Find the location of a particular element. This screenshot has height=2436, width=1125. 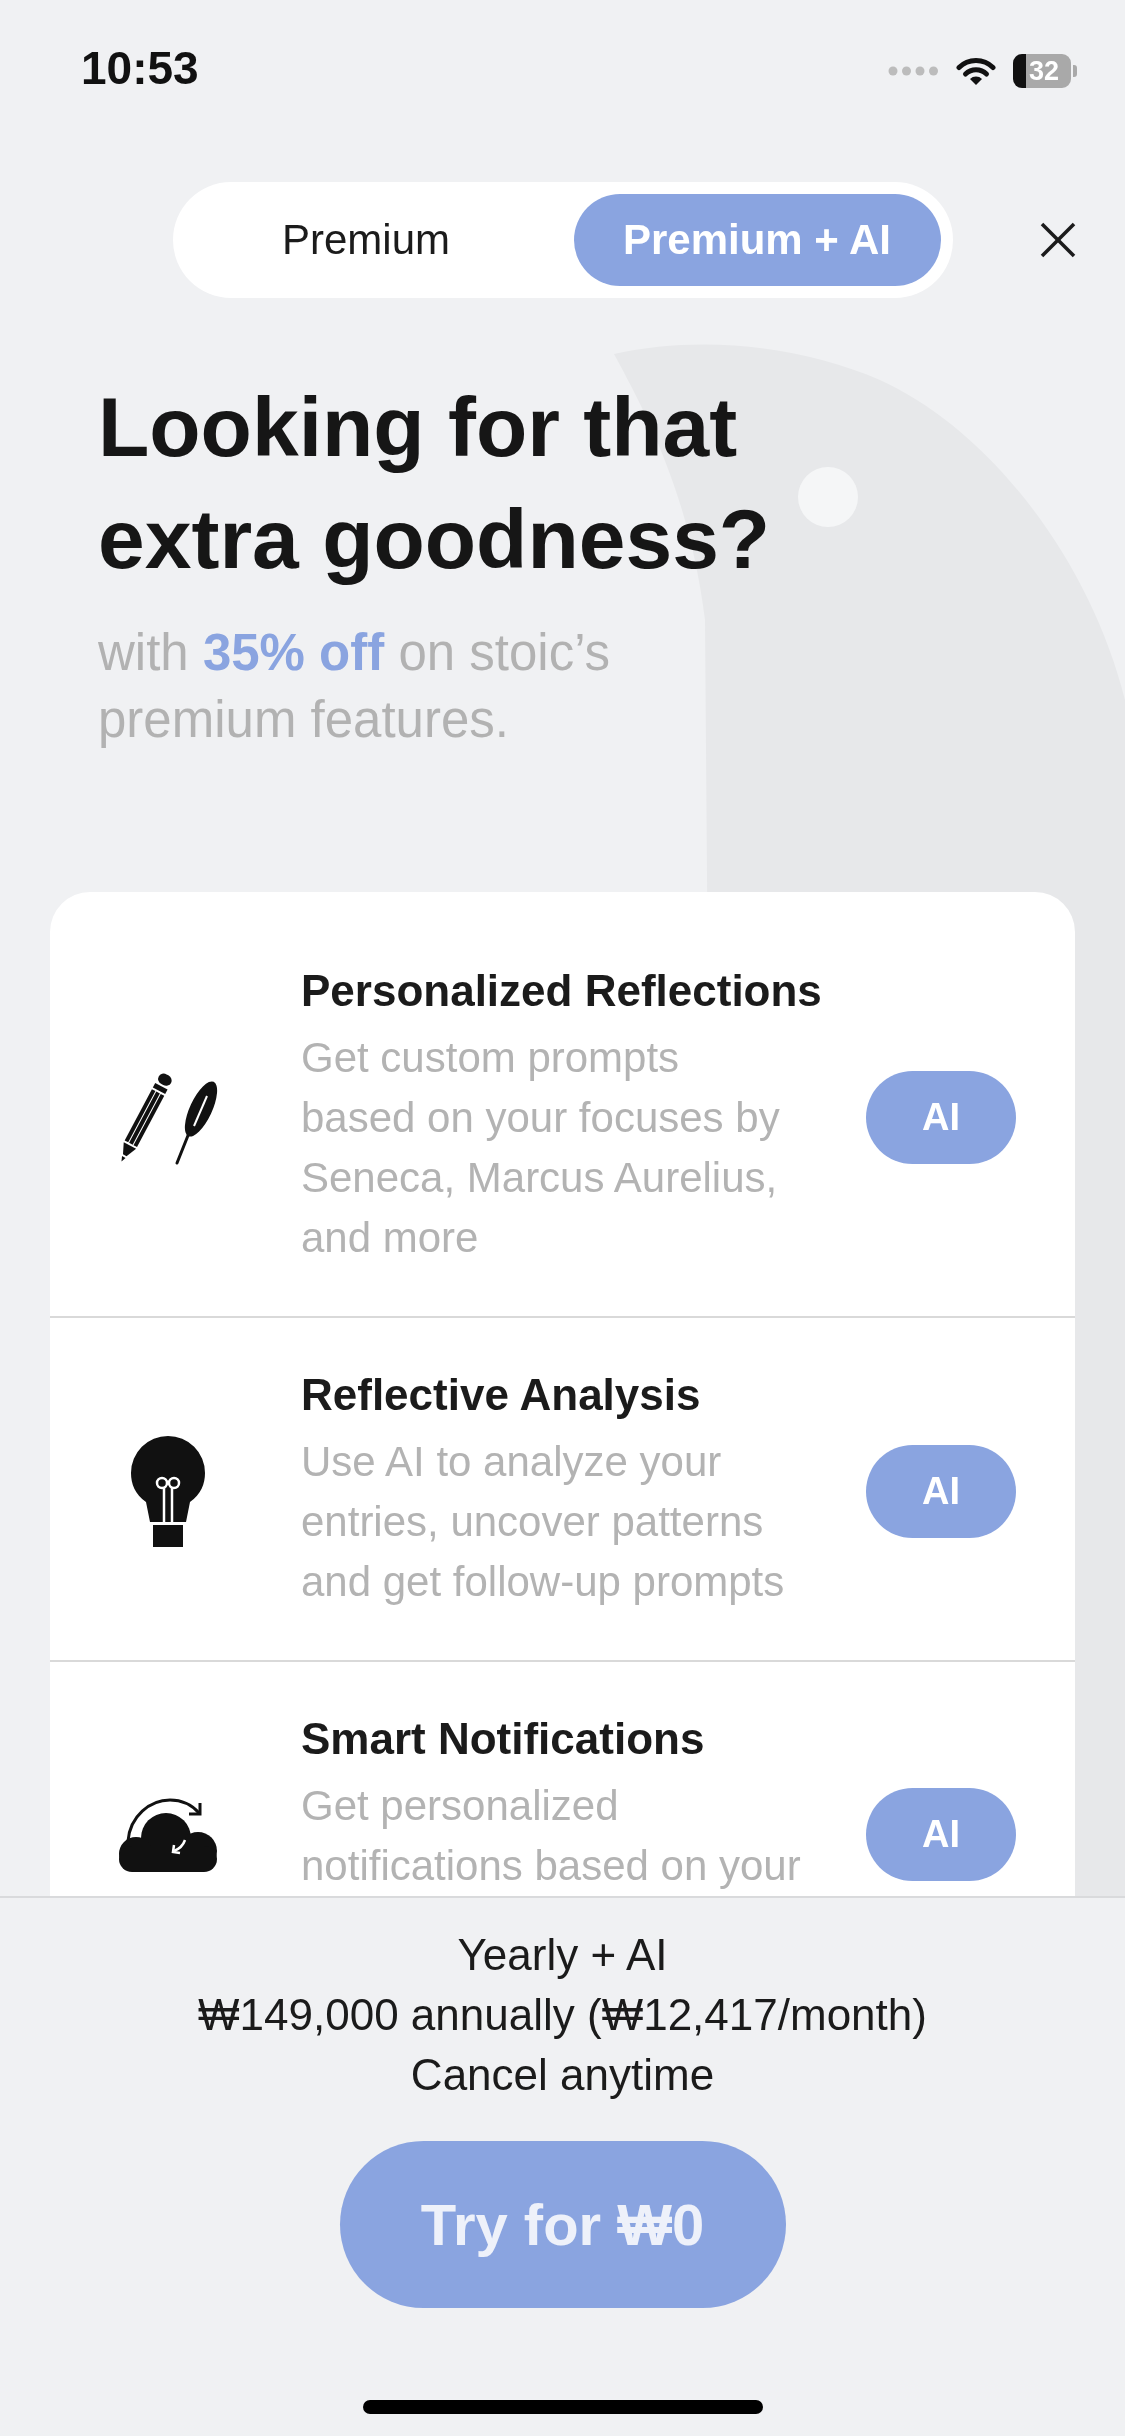

feature-description: Get personalized notifications based on your is located at coordinates (551, 1836).